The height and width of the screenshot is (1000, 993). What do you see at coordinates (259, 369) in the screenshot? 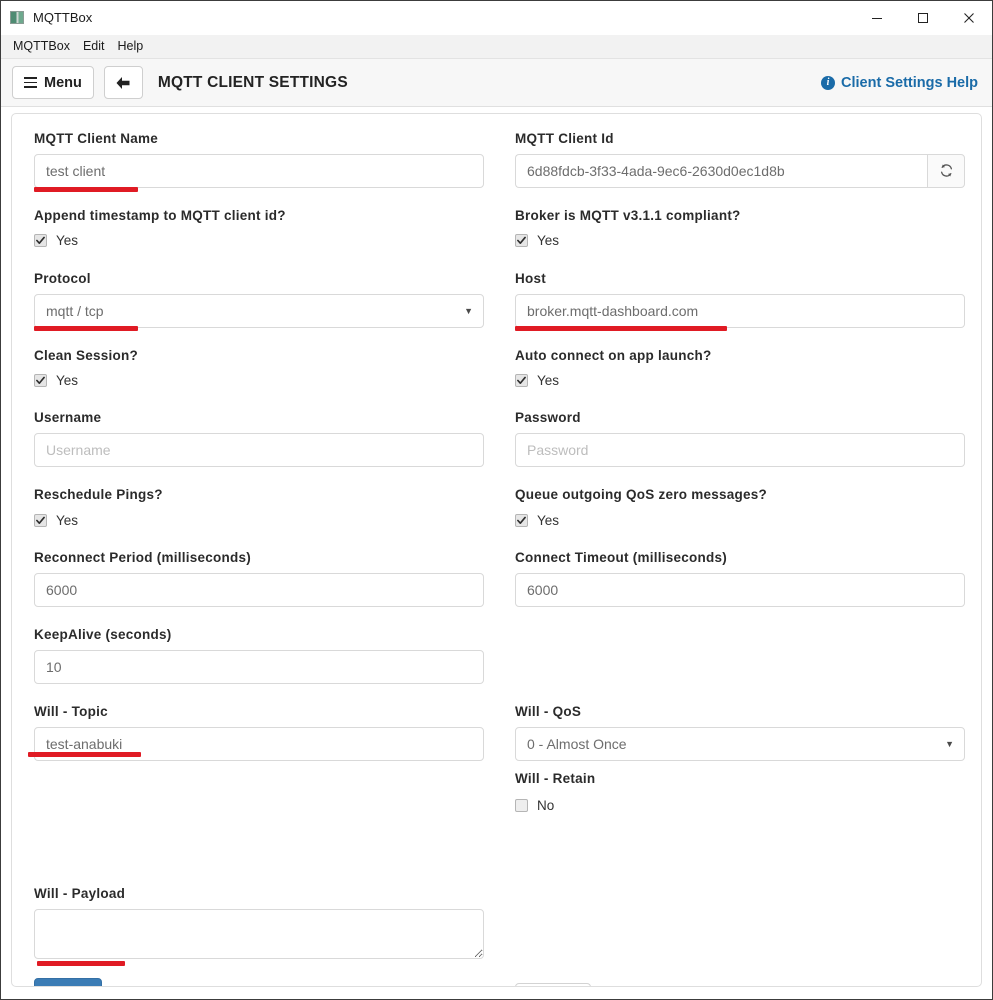
I see `field-clean-session: Clean Session? Yes` at bounding box center [259, 369].